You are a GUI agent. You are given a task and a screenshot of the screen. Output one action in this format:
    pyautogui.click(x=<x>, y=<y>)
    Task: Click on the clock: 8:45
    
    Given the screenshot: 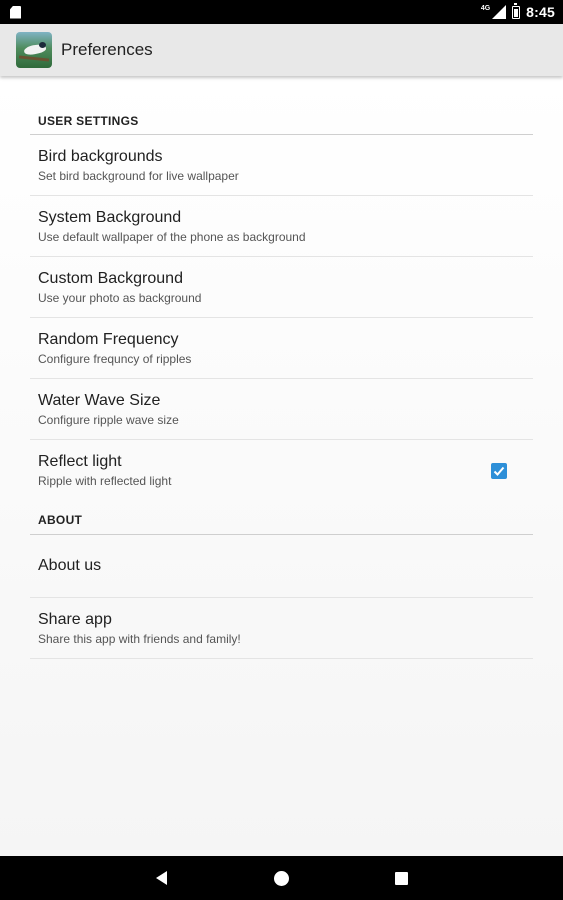 What is the action you would take?
    pyautogui.click(x=540, y=12)
    